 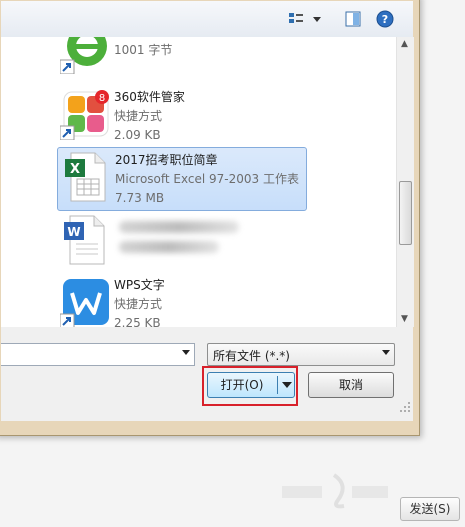 What do you see at coordinates (84, 56) in the screenshot?
I see `360-browser-icon` at bounding box center [84, 56].